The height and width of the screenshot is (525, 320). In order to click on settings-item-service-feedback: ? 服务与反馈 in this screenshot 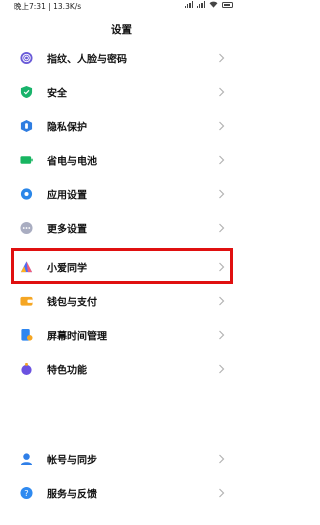, I will do `click(121, 493)`.